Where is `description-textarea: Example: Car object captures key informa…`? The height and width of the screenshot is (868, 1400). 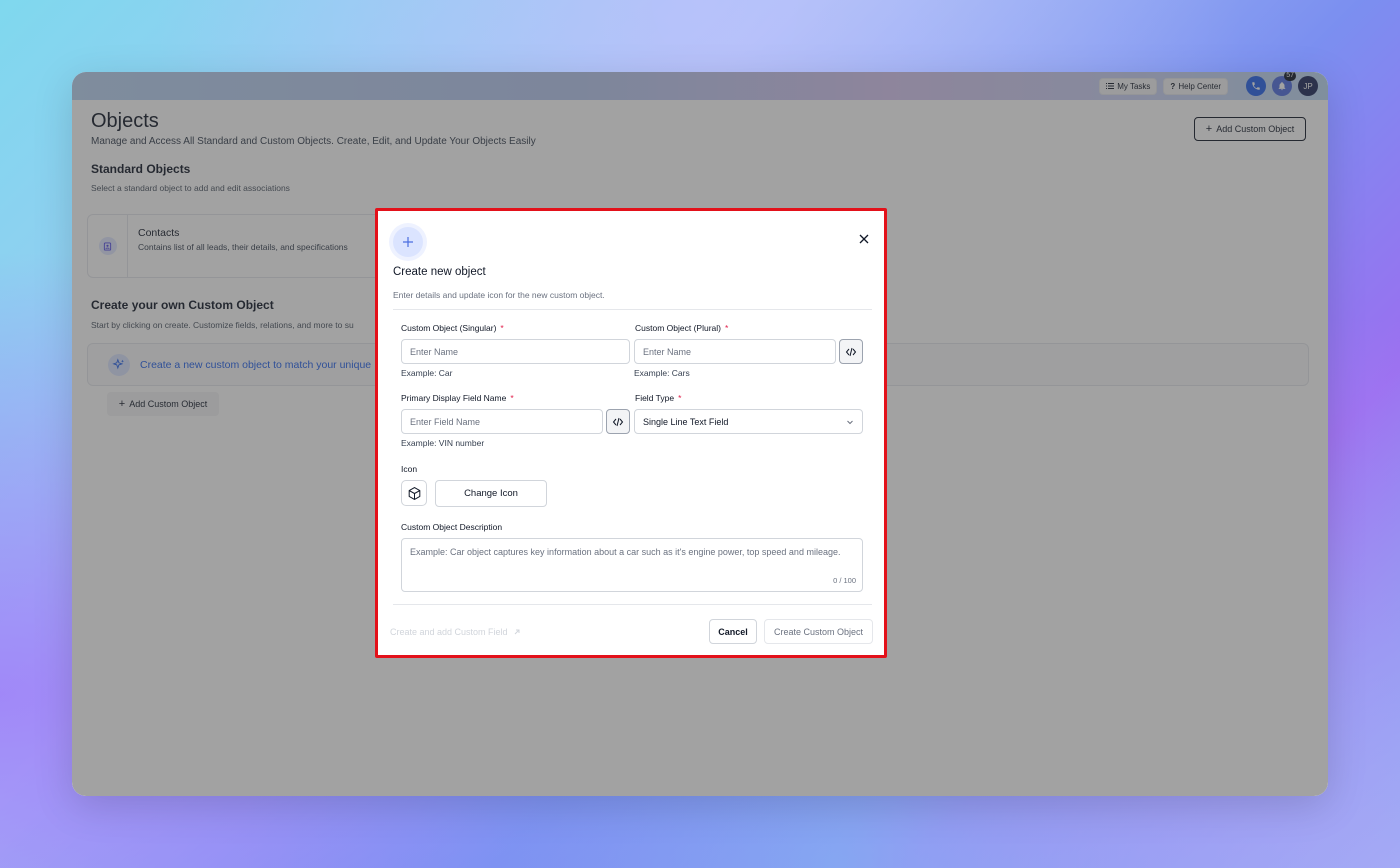
description-textarea: Example: Car object captures key informa… is located at coordinates (632, 565).